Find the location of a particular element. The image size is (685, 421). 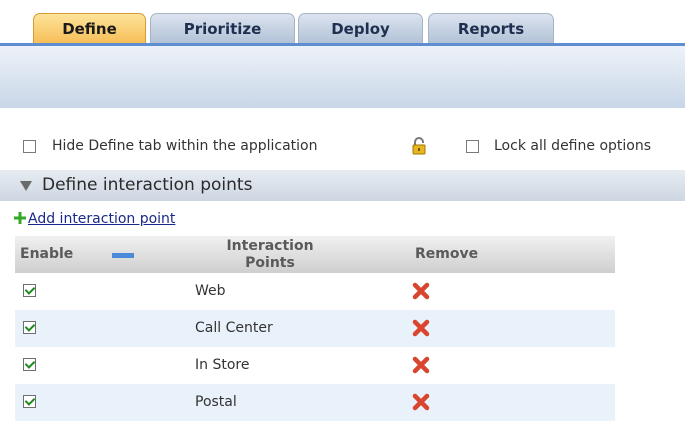

collapse-triangle-icon is located at coordinates (26, 186).